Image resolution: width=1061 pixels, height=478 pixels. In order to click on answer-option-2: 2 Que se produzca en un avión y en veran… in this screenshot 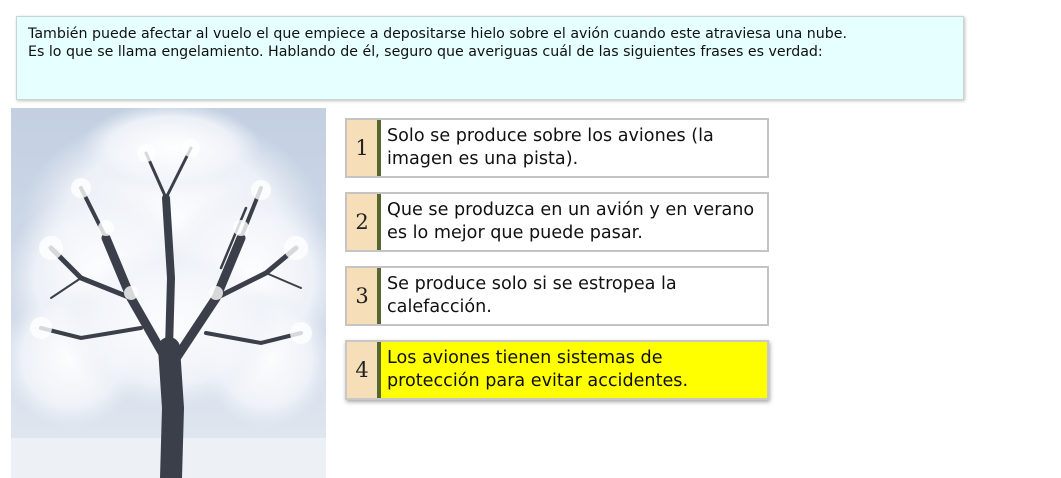, I will do `click(557, 222)`.